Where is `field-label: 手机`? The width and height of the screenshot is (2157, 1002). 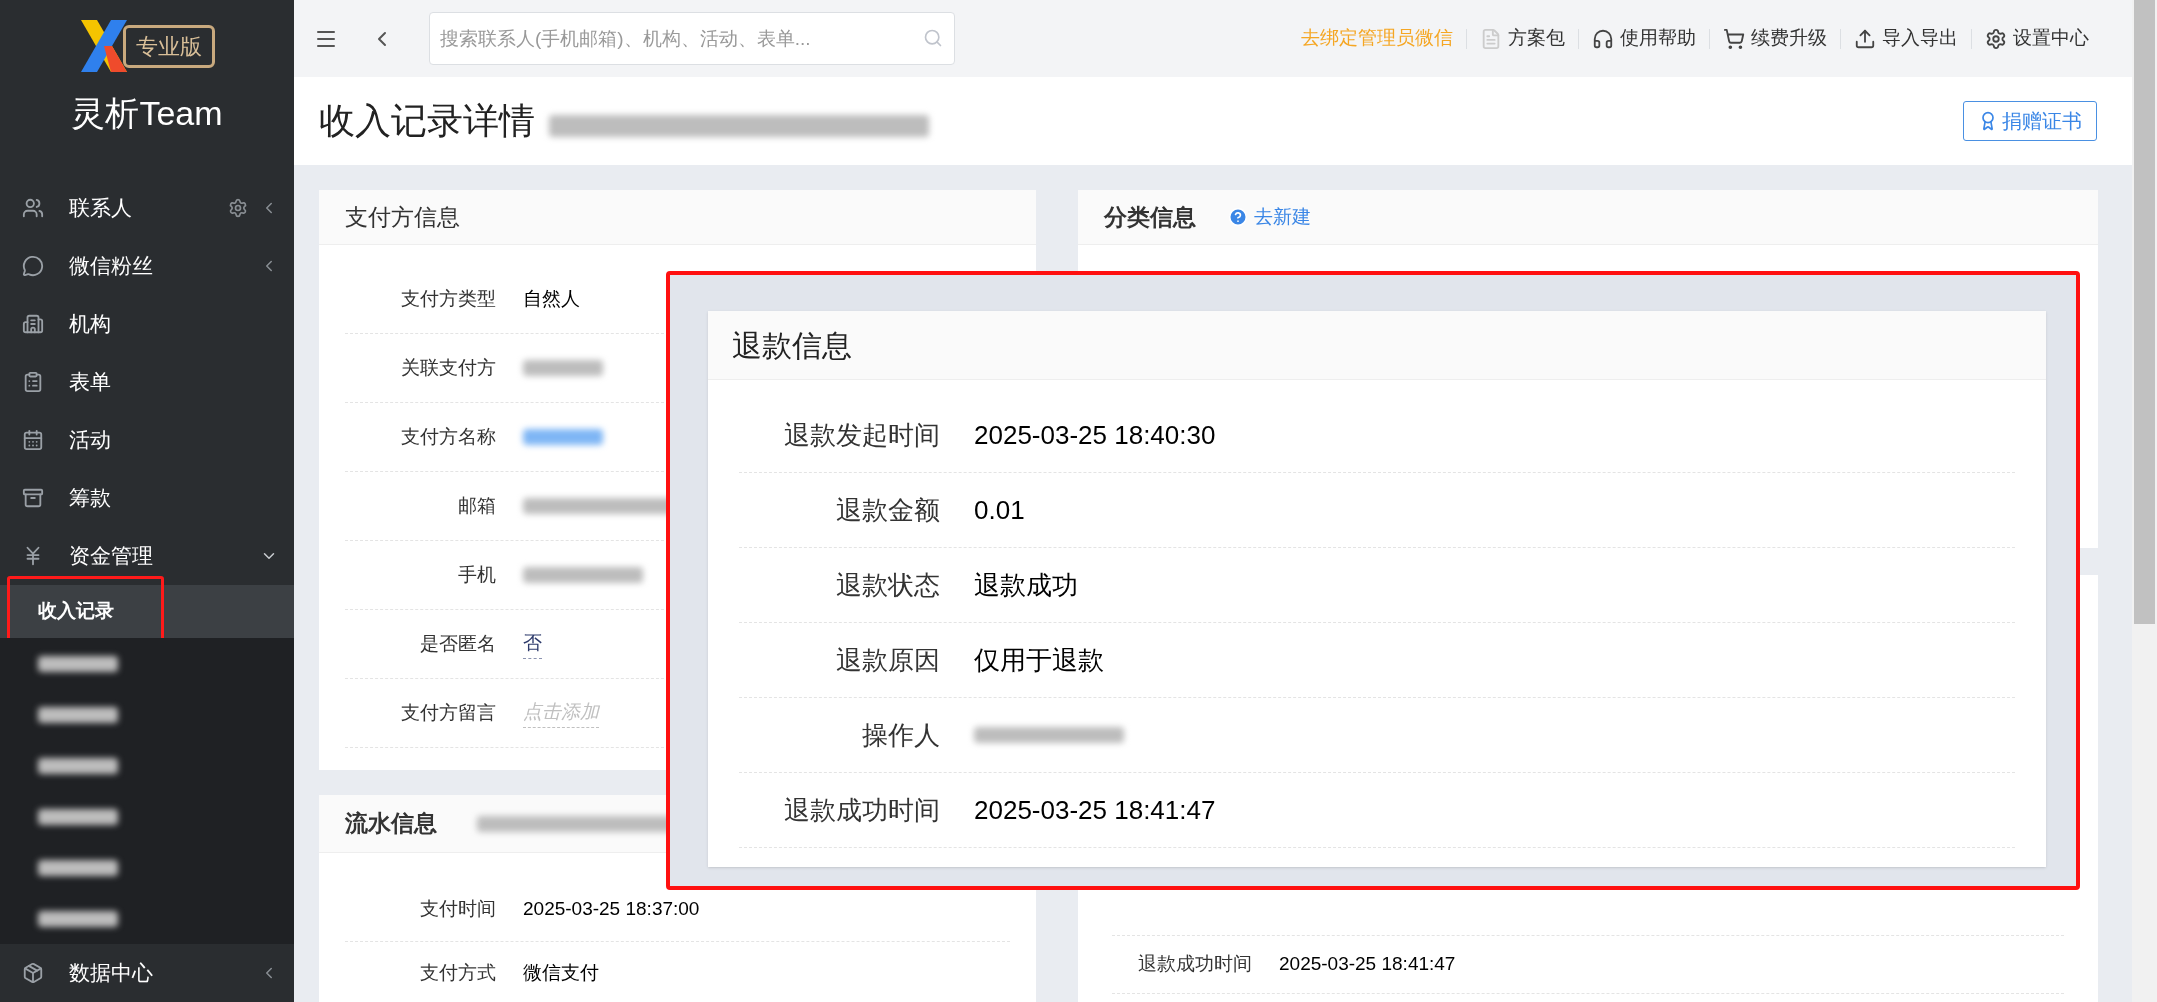 field-label: 手机 is located at coordinates (476, 574).